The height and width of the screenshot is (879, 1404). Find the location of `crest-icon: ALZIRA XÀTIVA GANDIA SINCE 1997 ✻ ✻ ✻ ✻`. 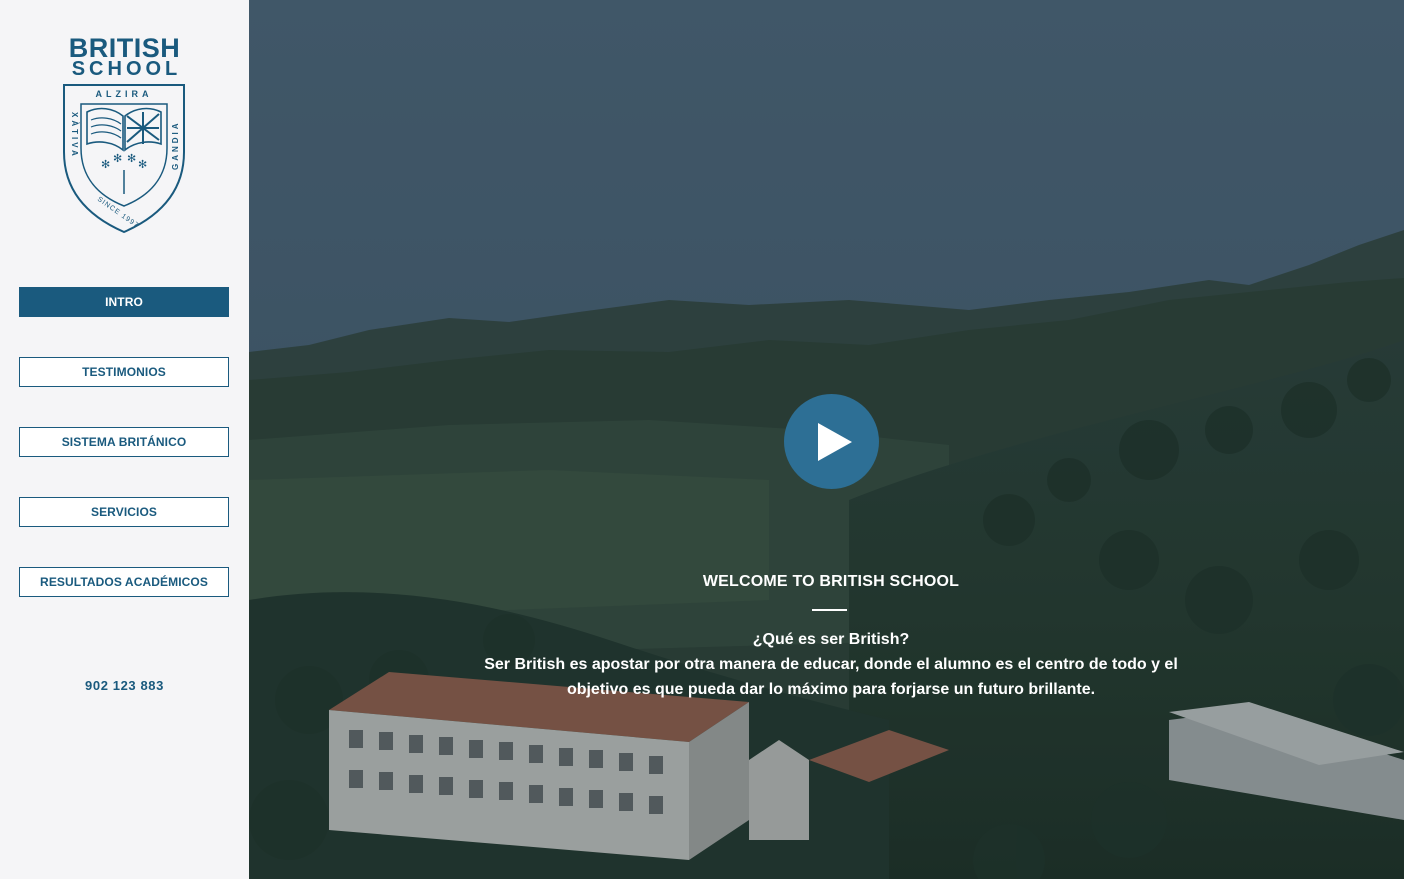

crest-icon: ALZIRA XÀTIVA GANDIA SINCE 1997 ✻ ✻ ✻ ✻ is located at coordinates (124, 159).